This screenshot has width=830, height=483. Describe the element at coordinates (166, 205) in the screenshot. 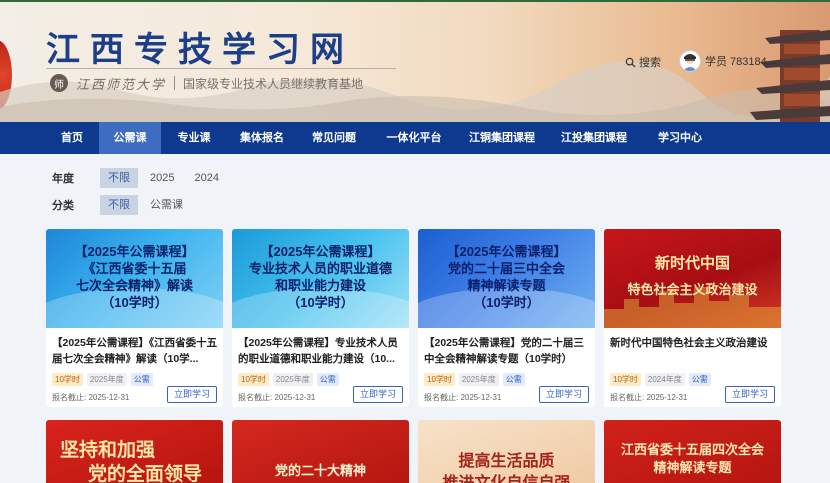

I see `category-option-public: 公需课` at that location.